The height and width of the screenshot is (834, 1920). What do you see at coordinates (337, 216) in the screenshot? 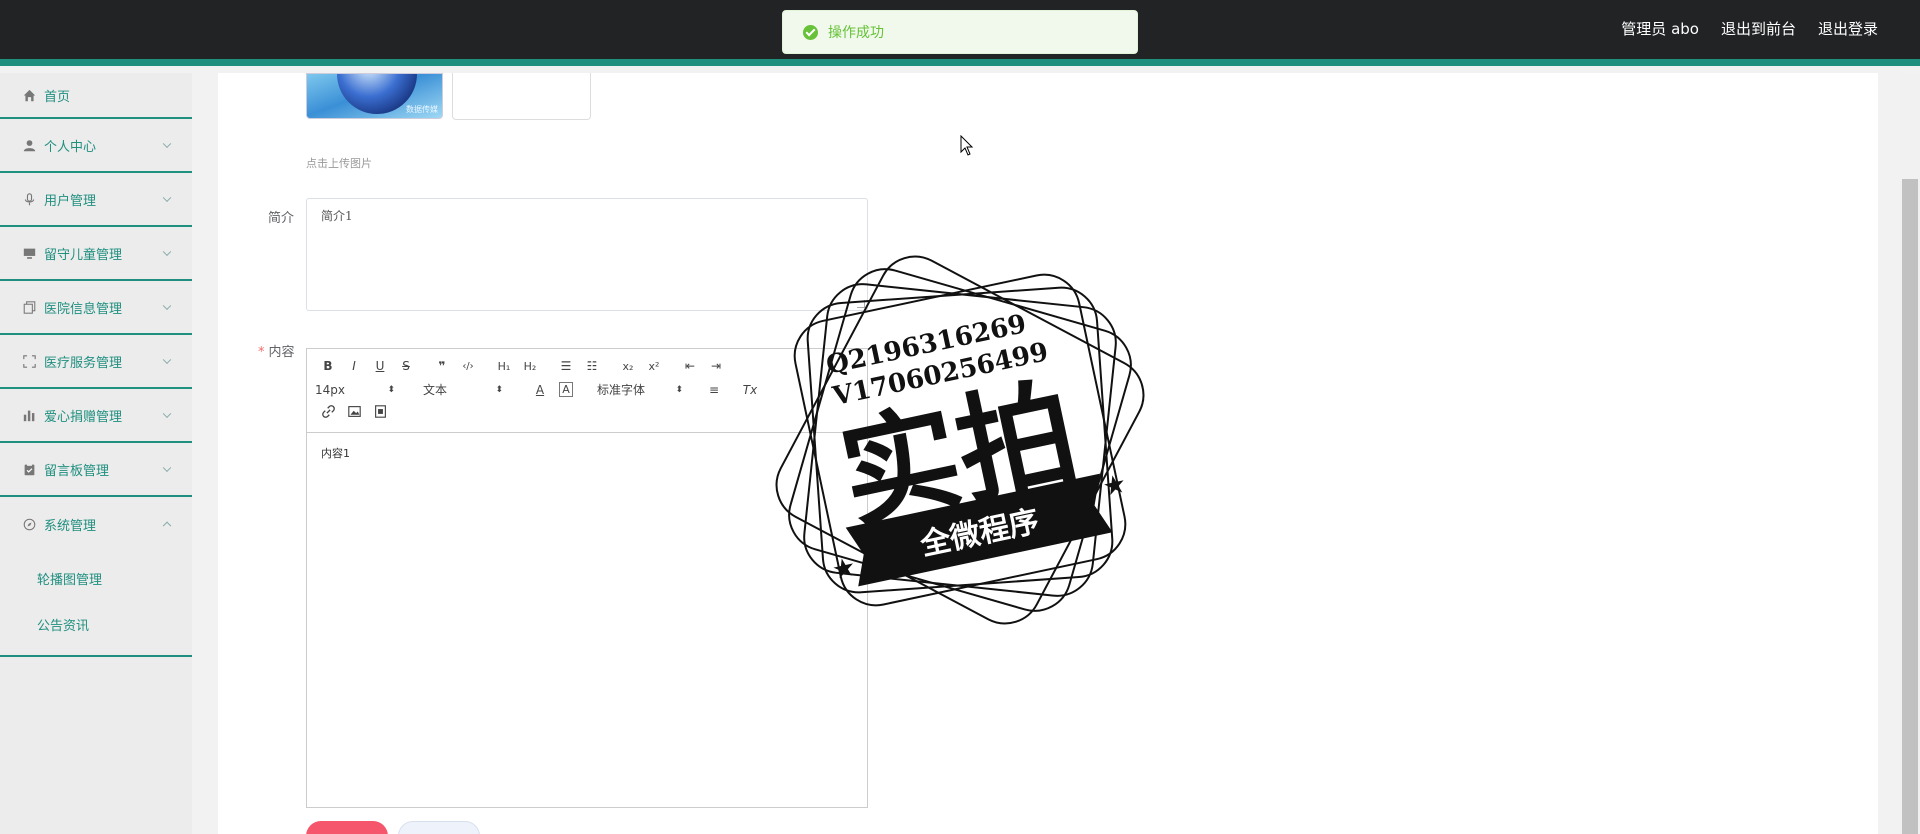
I see `intro-value: 简介1` at bounding box center [337, 216].